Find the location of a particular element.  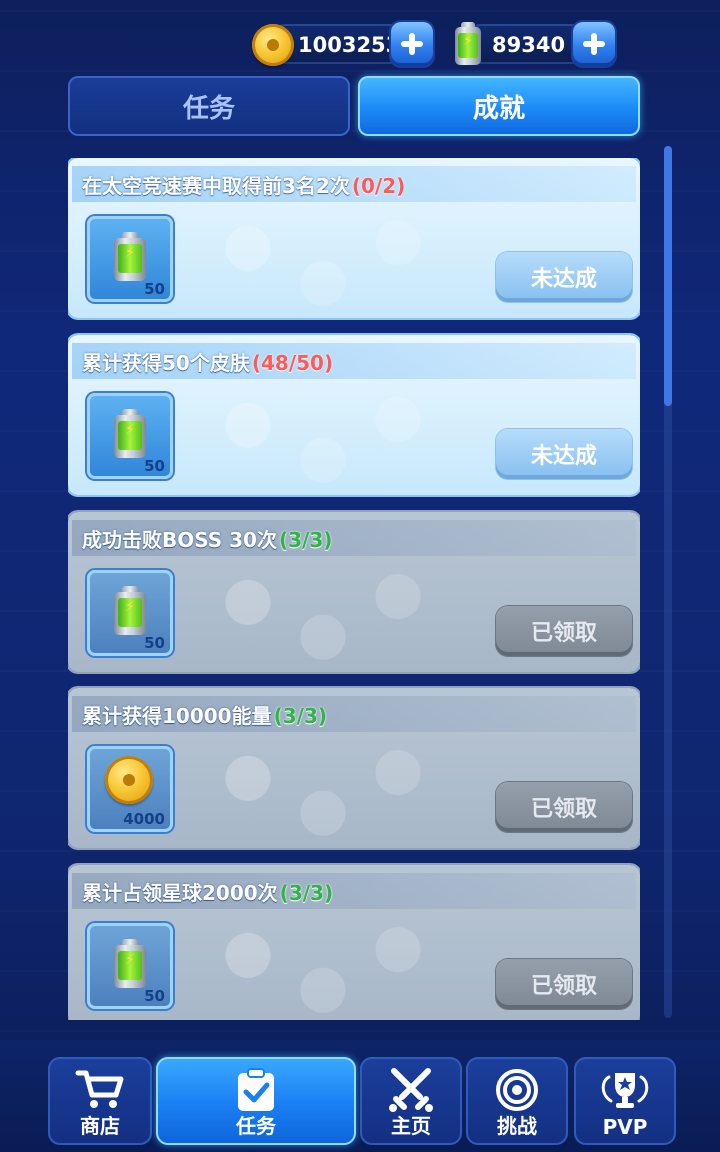

achievement-progress: (48/50) is located at coordinates (292, 363).